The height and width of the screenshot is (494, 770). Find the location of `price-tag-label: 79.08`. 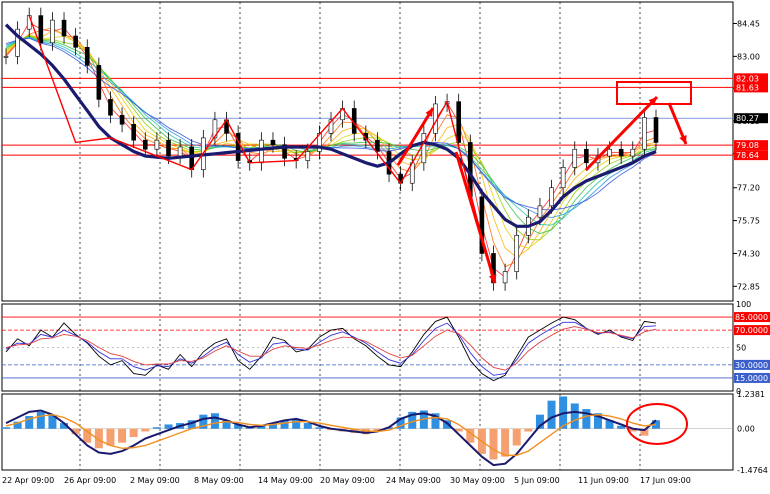

price-tag-label: 79.08 is located at coordinates (747, 145).